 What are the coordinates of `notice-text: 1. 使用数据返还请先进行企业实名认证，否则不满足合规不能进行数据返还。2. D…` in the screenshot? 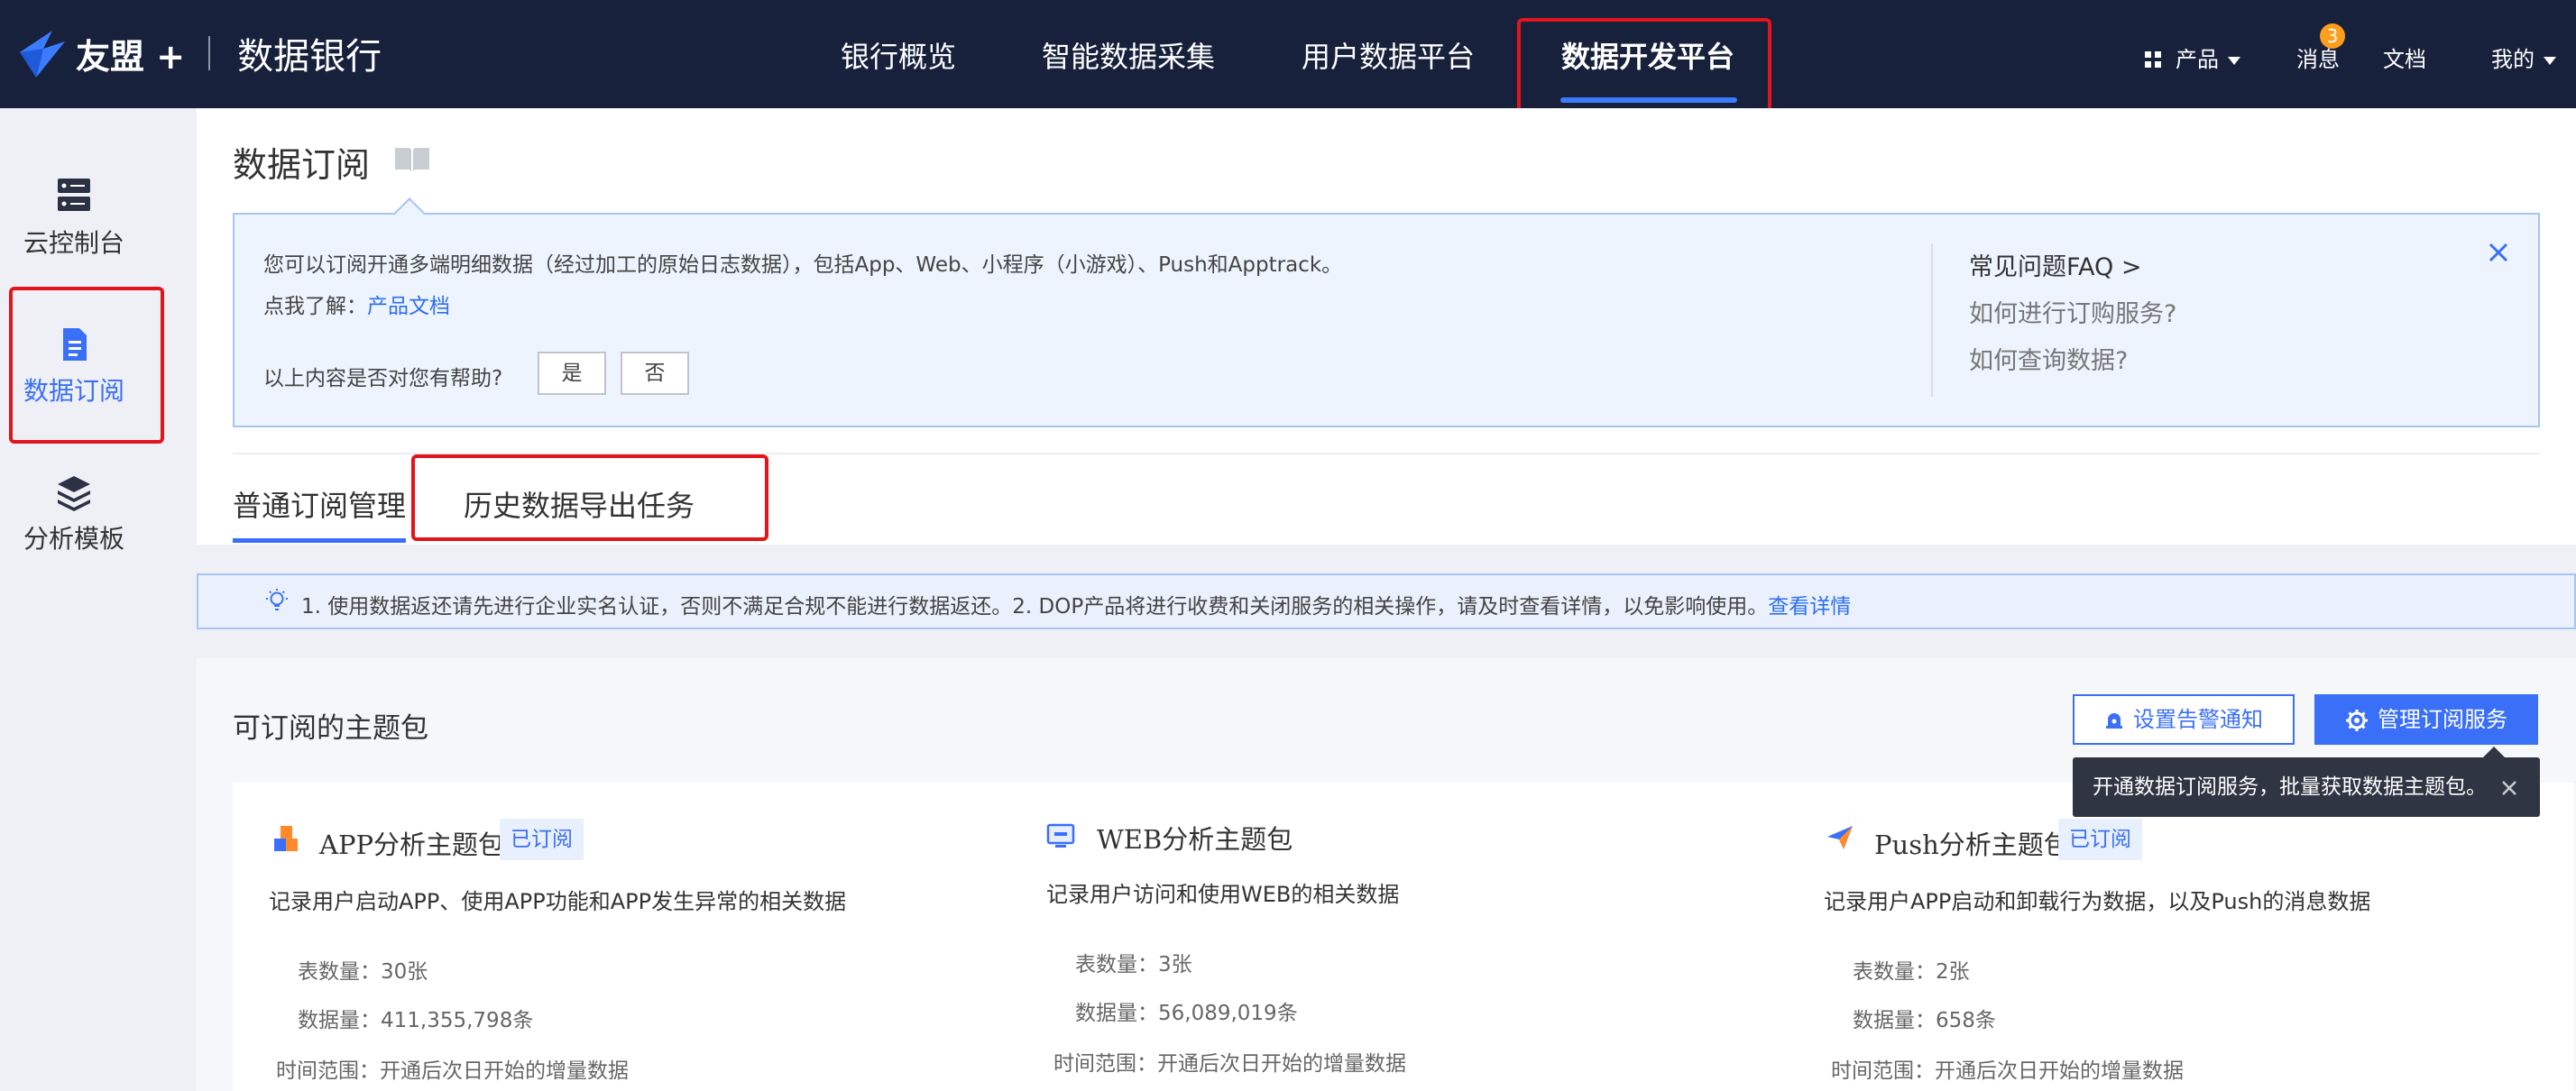 It's located at (1076, 604).